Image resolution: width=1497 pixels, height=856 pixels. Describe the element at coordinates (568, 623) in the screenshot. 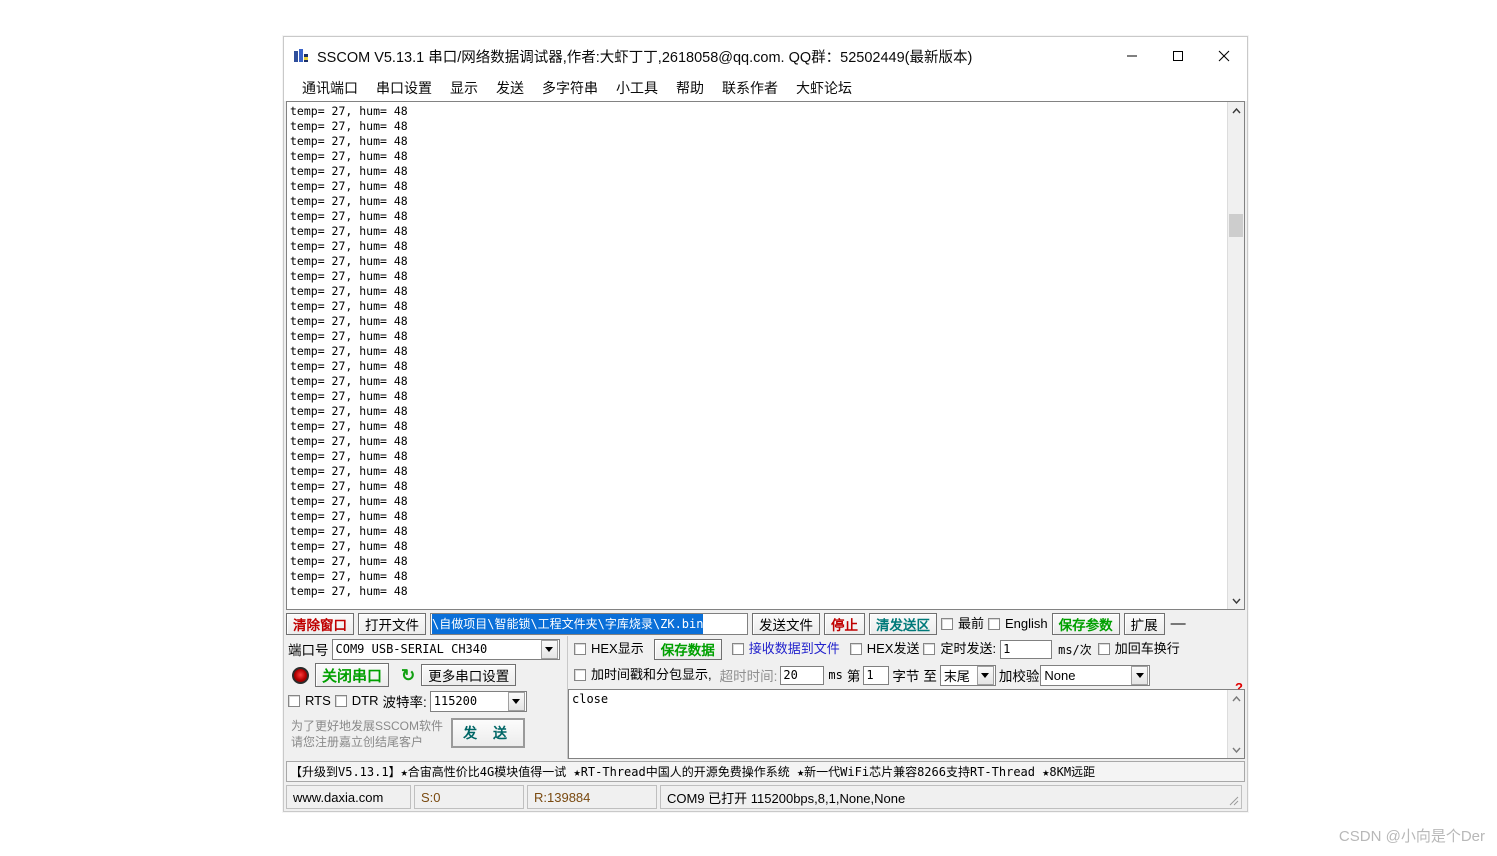

I see `file-path-value: \自做项目\智能锁\工程文件夹\字库烧录\ZK.bin` at that location.